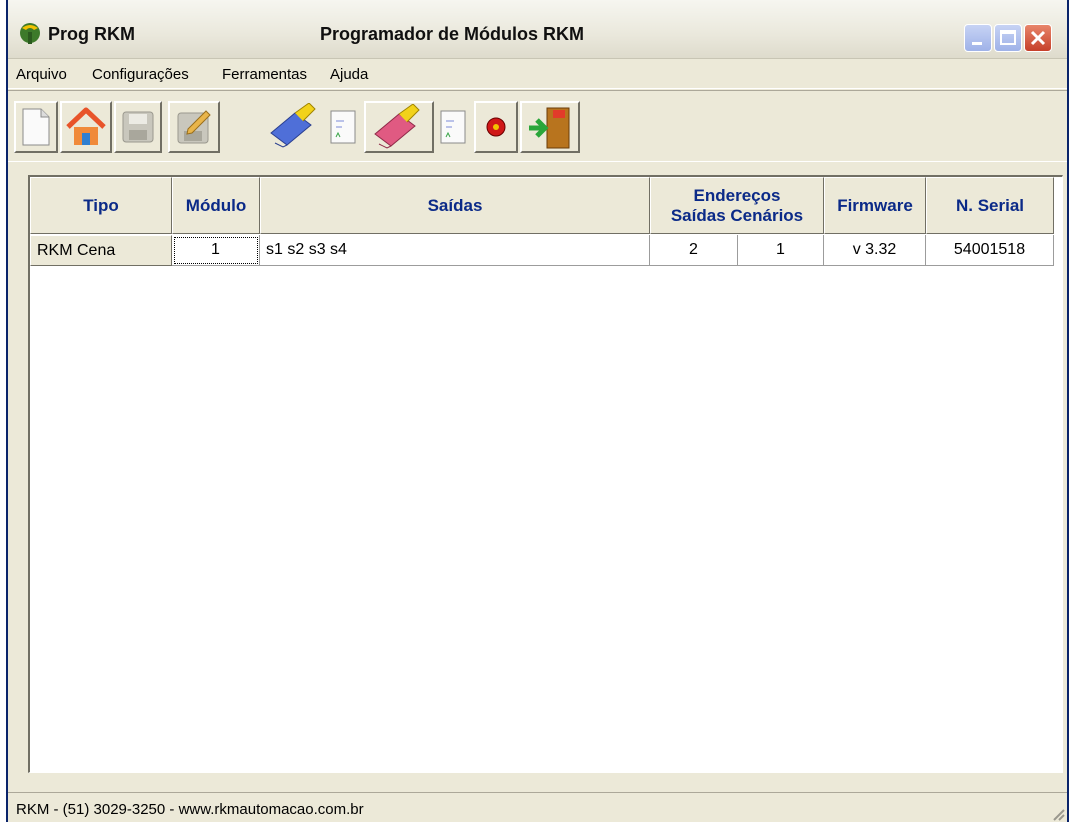 The width and height of the screenshot is (1069, 822). I want to click on preview-pink-button, so click(453, 127).